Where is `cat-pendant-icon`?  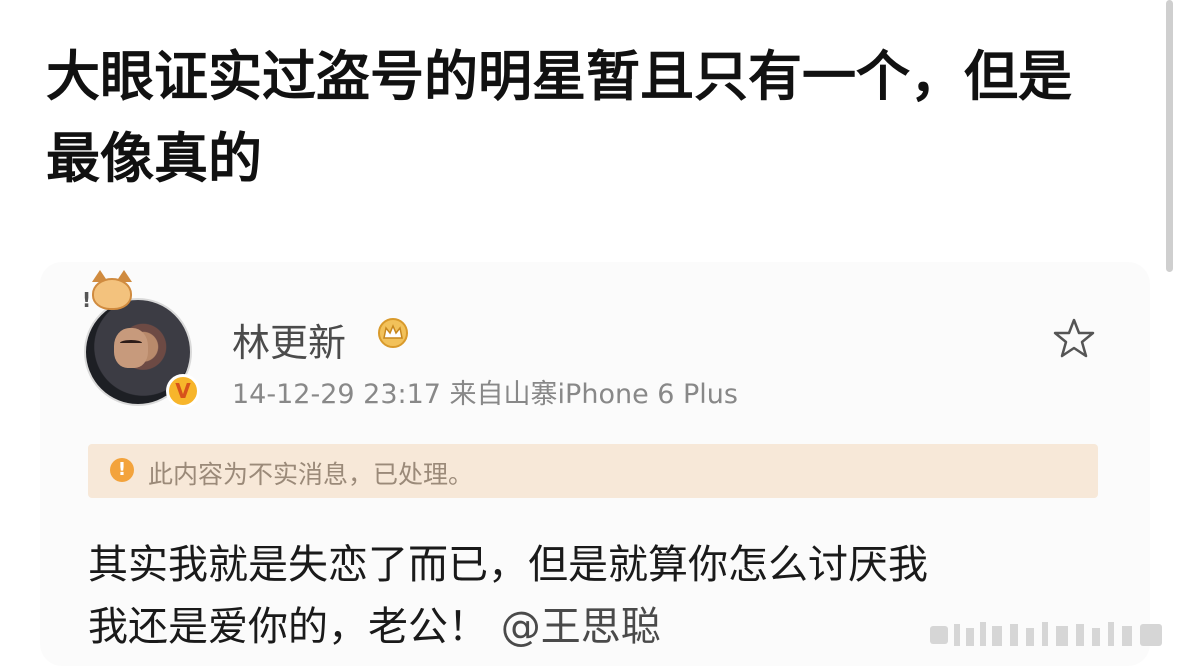
cat-pendant-icon is located at coordinates (112, 294).